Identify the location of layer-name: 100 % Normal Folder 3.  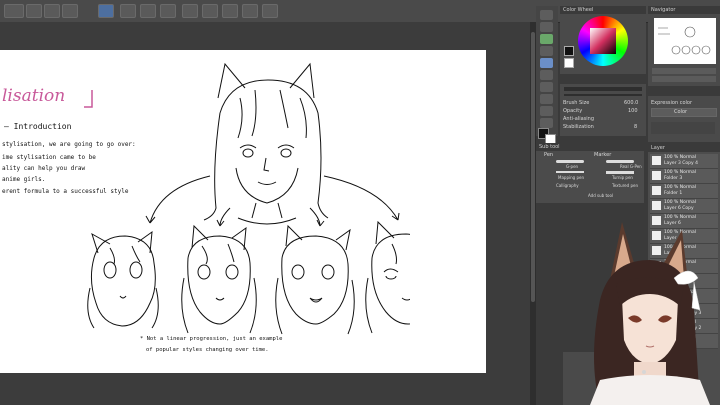
(680, 175).